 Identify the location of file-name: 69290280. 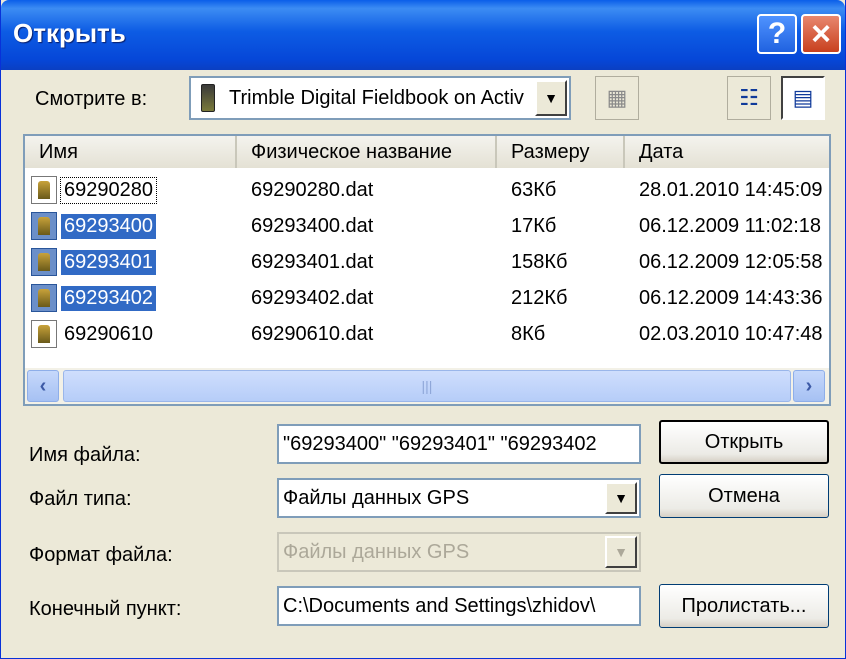
(108, 190).